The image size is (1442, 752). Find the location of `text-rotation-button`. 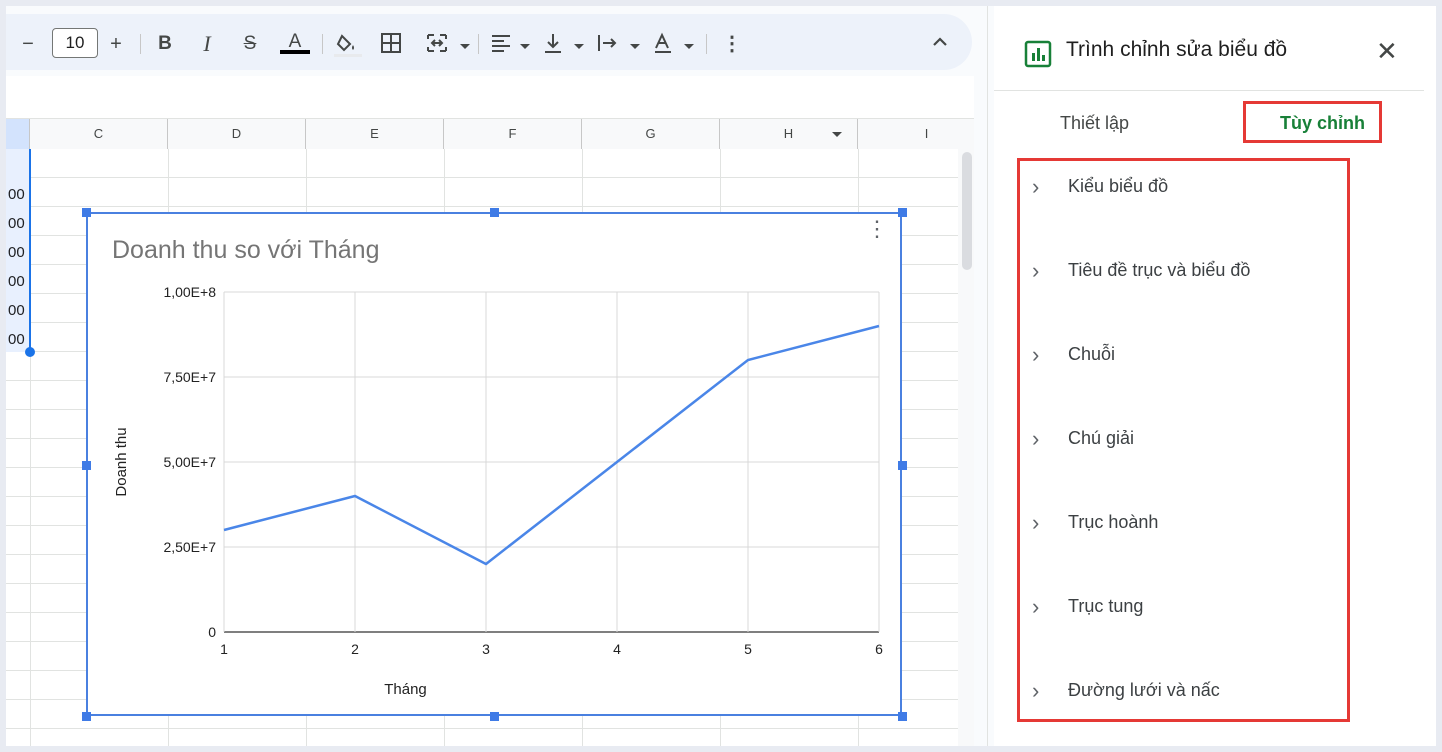

text-rotation-button is located at coordinates (664, 44).